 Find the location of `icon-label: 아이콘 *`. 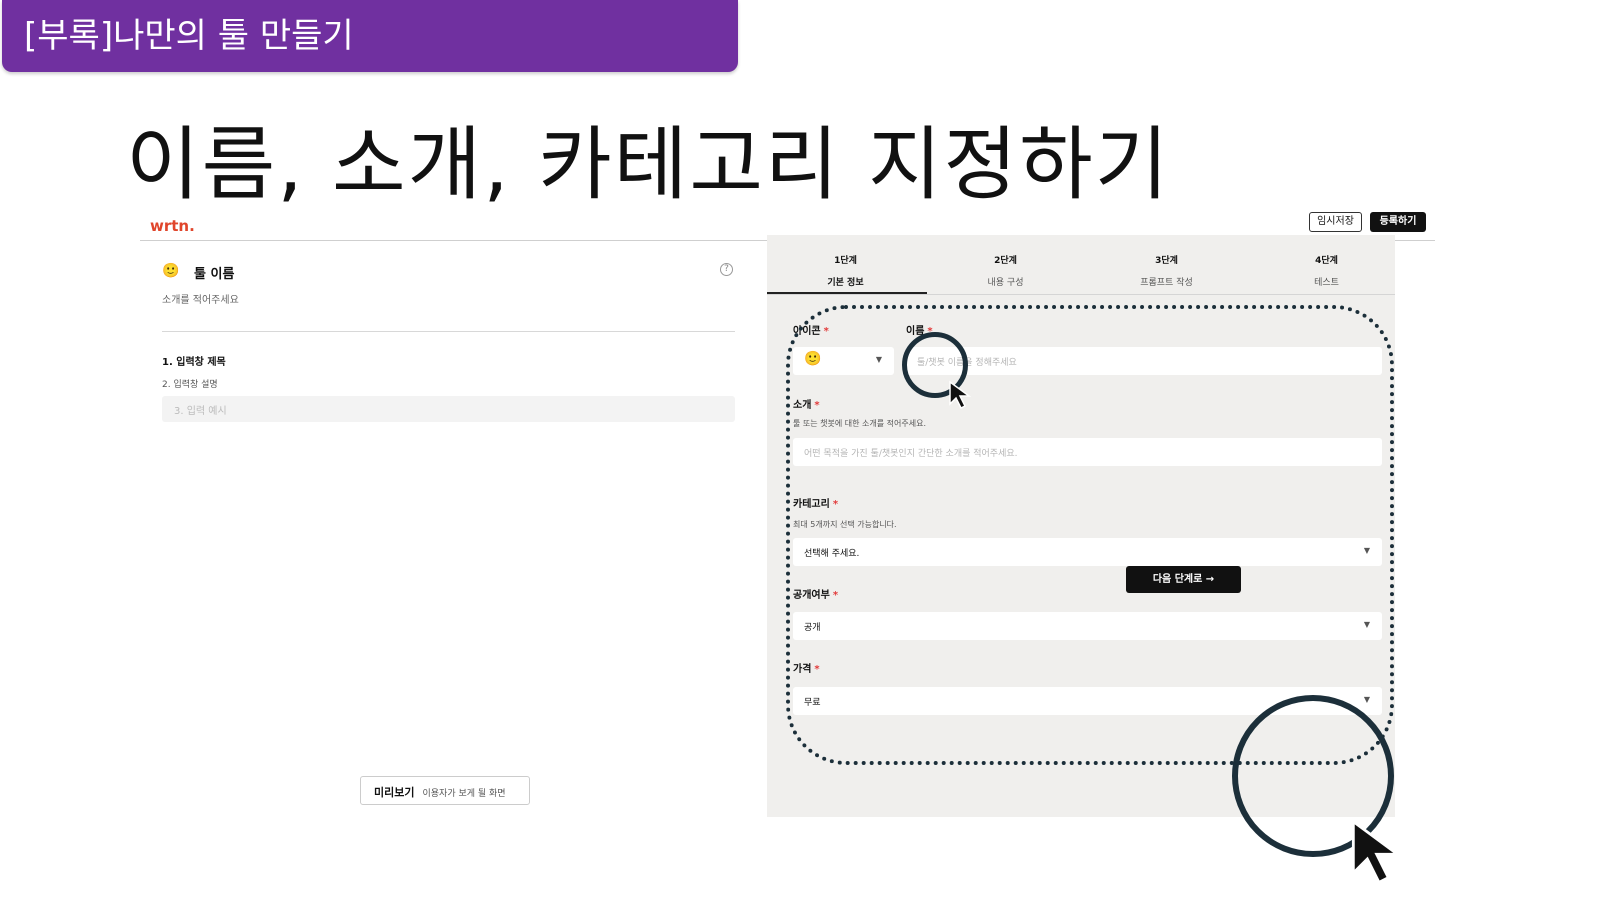

icon-label: 아이콘 * is located at coordinates (811, 331).